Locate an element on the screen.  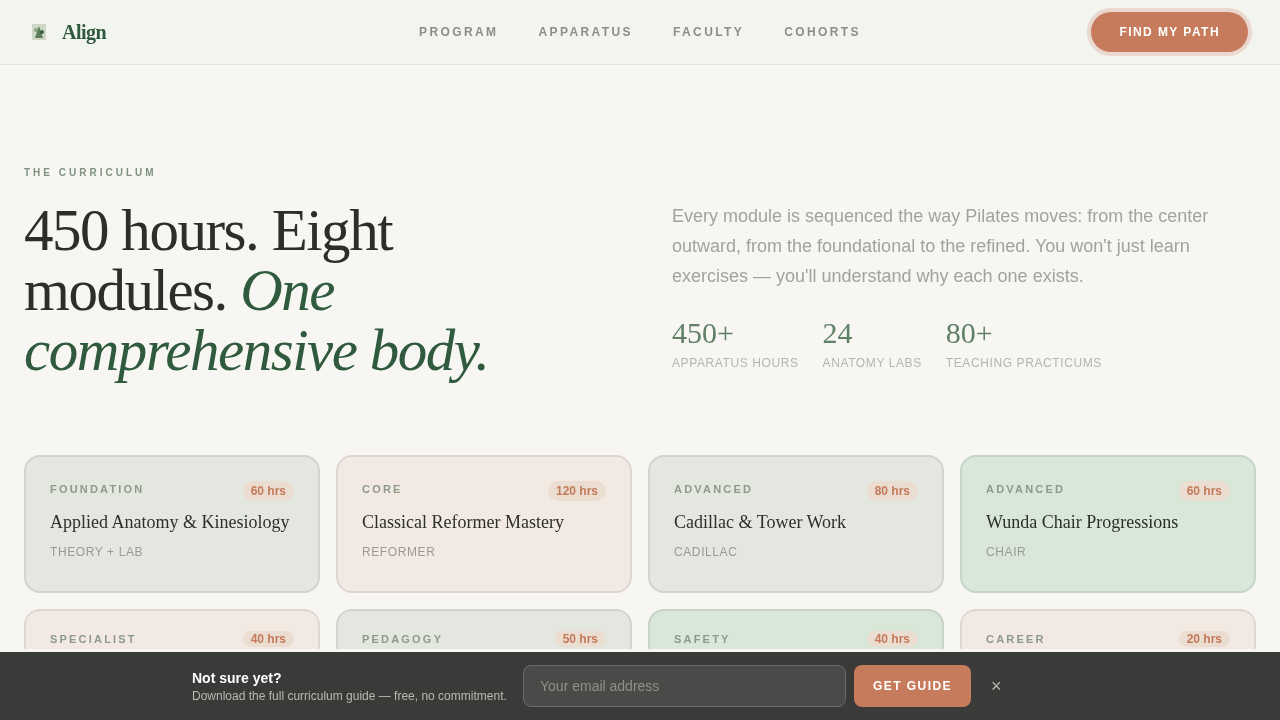
module-category: CAREER is located at coordinates (1016, 639).